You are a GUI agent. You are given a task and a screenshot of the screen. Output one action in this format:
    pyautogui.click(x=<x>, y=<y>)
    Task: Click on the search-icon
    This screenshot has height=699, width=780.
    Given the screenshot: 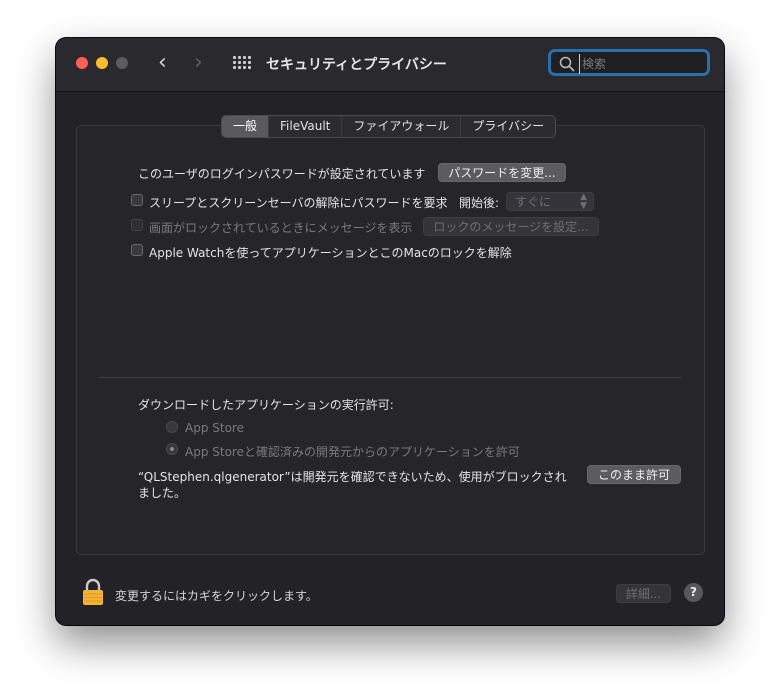 What is the action you would take?
    pyautogui.click(x=567, y=64)
    